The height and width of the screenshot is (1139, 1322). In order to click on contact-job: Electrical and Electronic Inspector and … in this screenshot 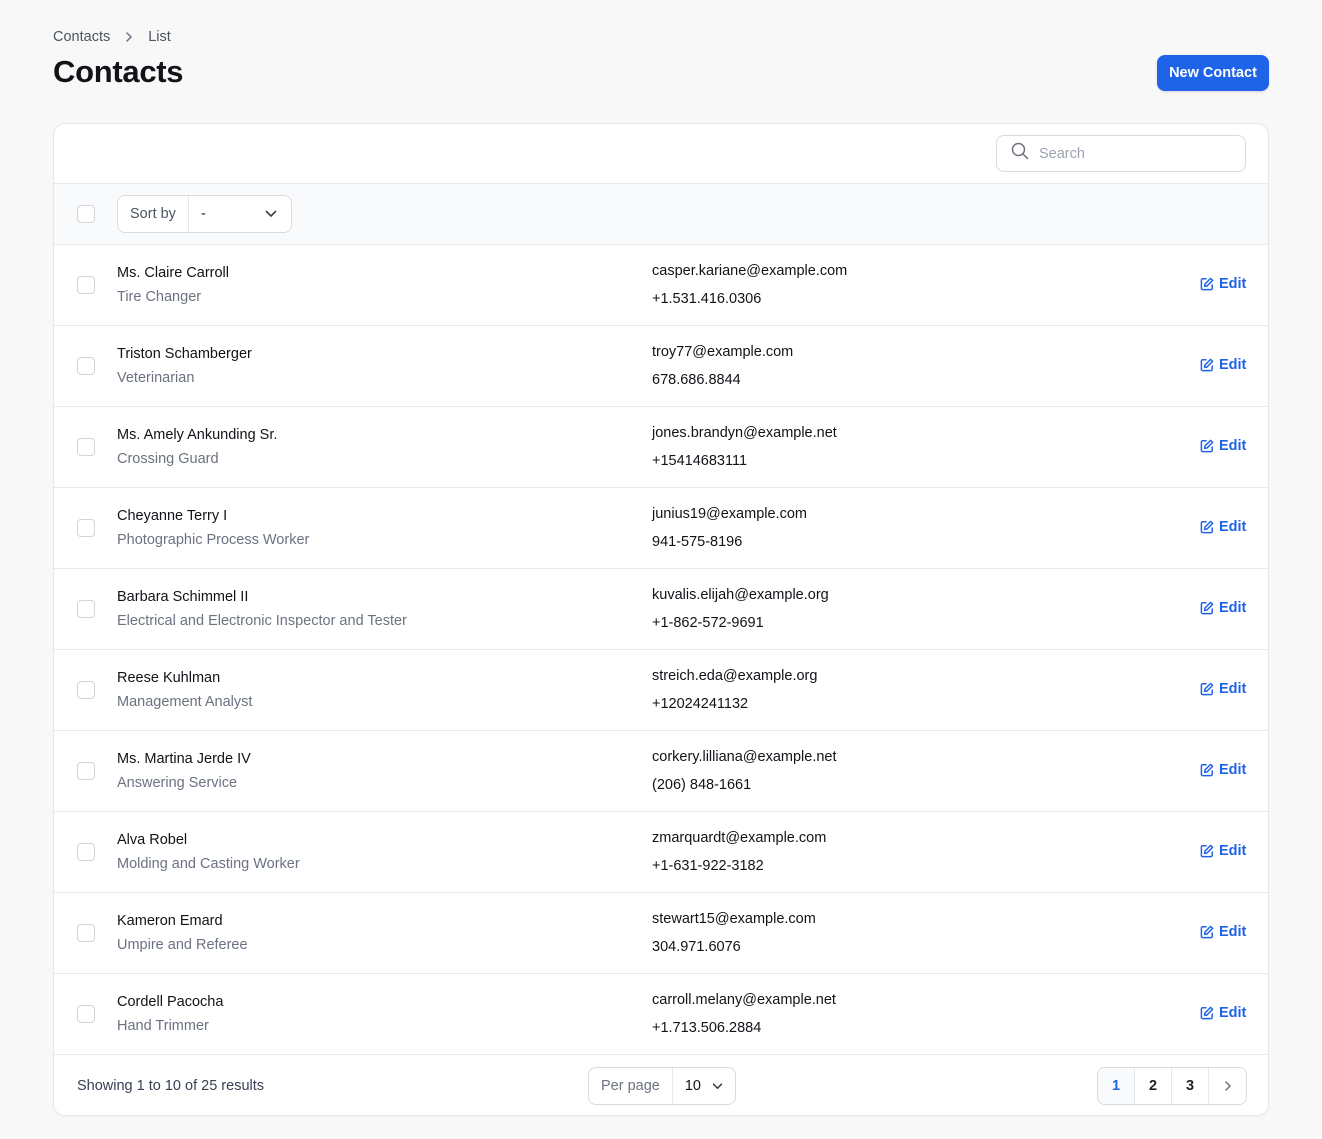, I will do `click(262, 621)`.